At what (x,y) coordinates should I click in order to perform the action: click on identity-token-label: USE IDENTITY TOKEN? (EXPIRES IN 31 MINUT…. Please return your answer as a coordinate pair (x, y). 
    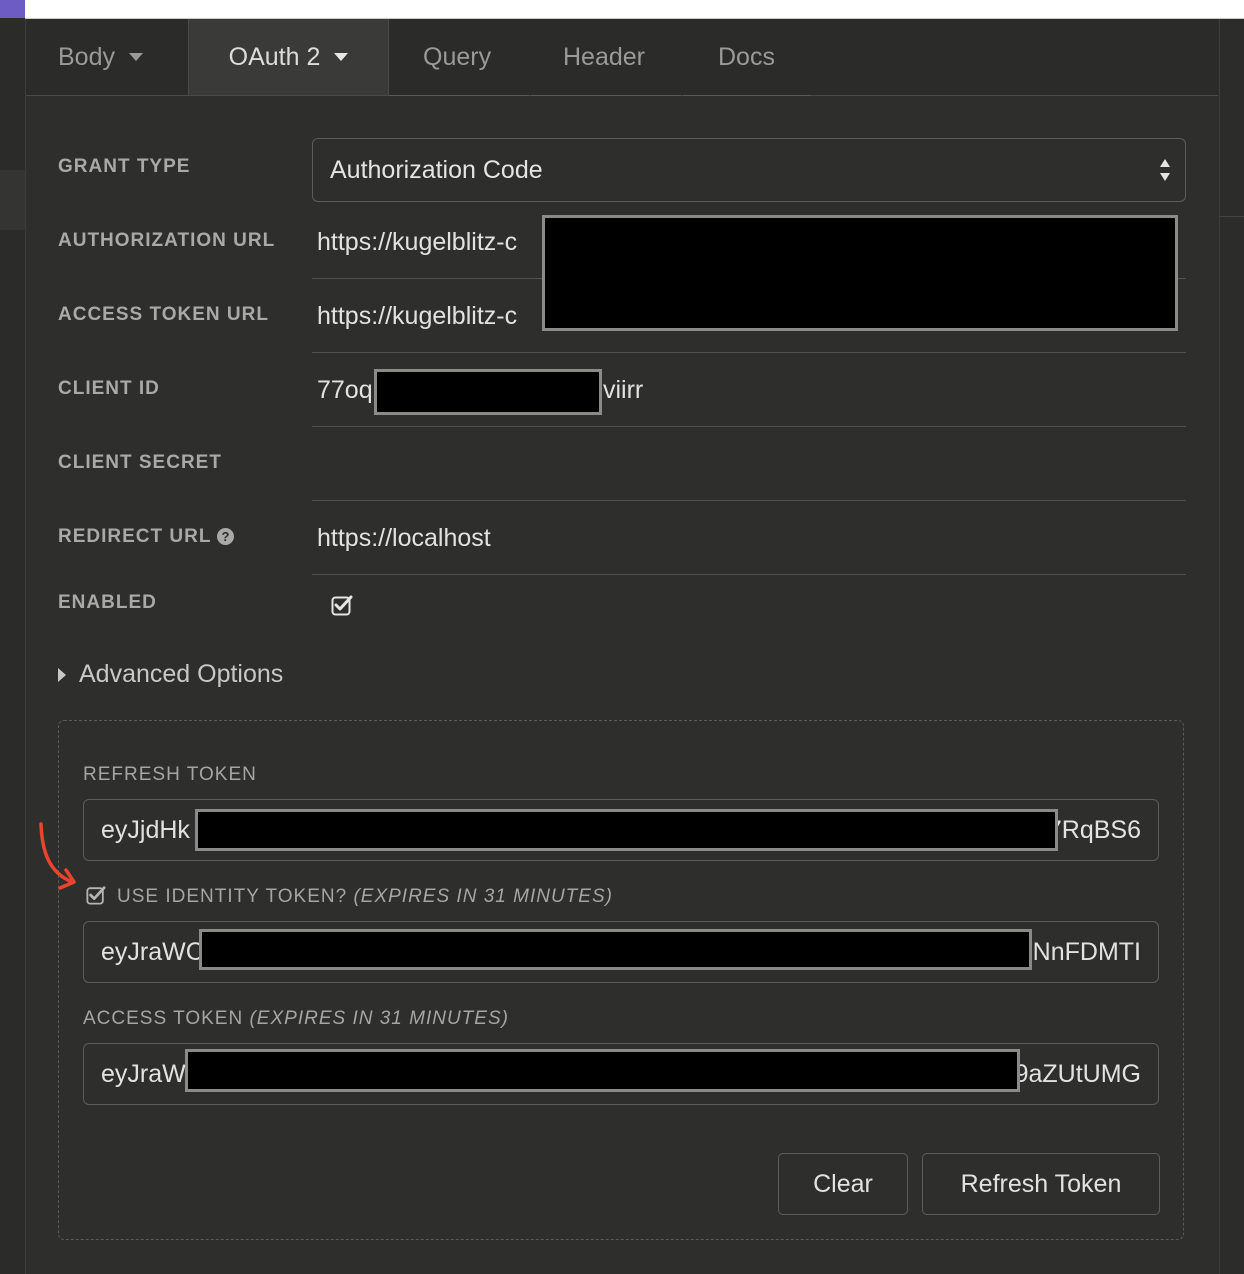
    Looking at the image, I should click on (365, 897).